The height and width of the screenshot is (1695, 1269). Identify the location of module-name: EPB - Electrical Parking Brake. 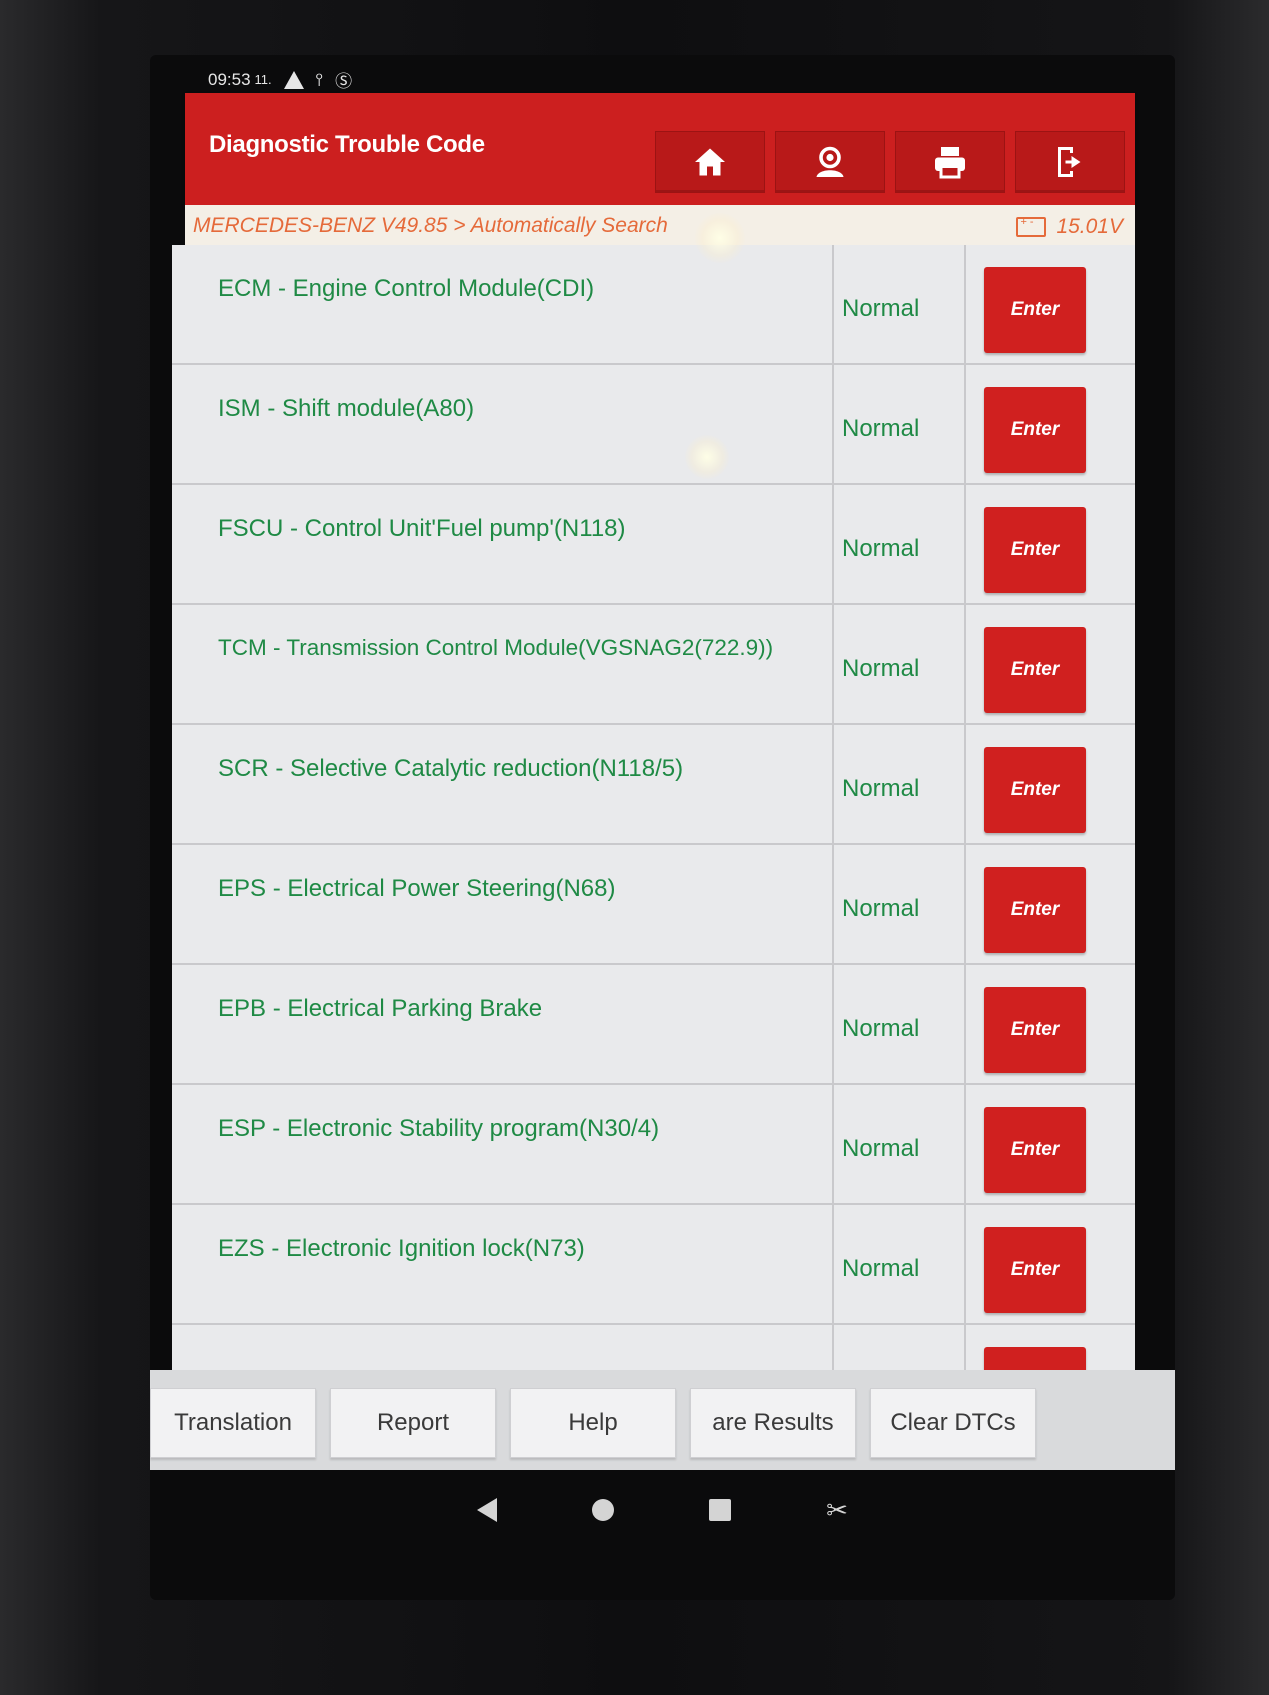
(380, 1008).